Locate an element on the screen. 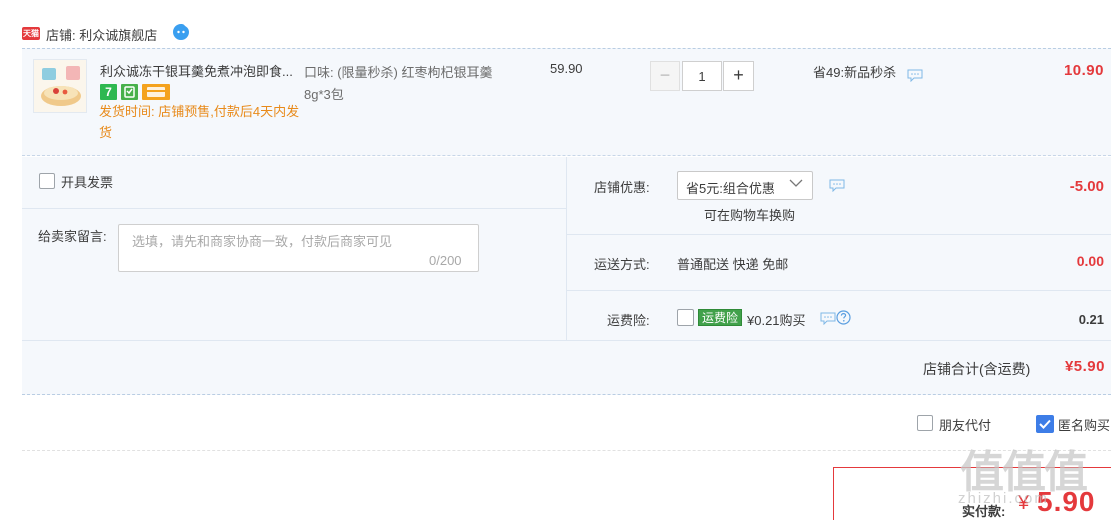  friend-pay-checkbox is located at coordinates (925, 423).